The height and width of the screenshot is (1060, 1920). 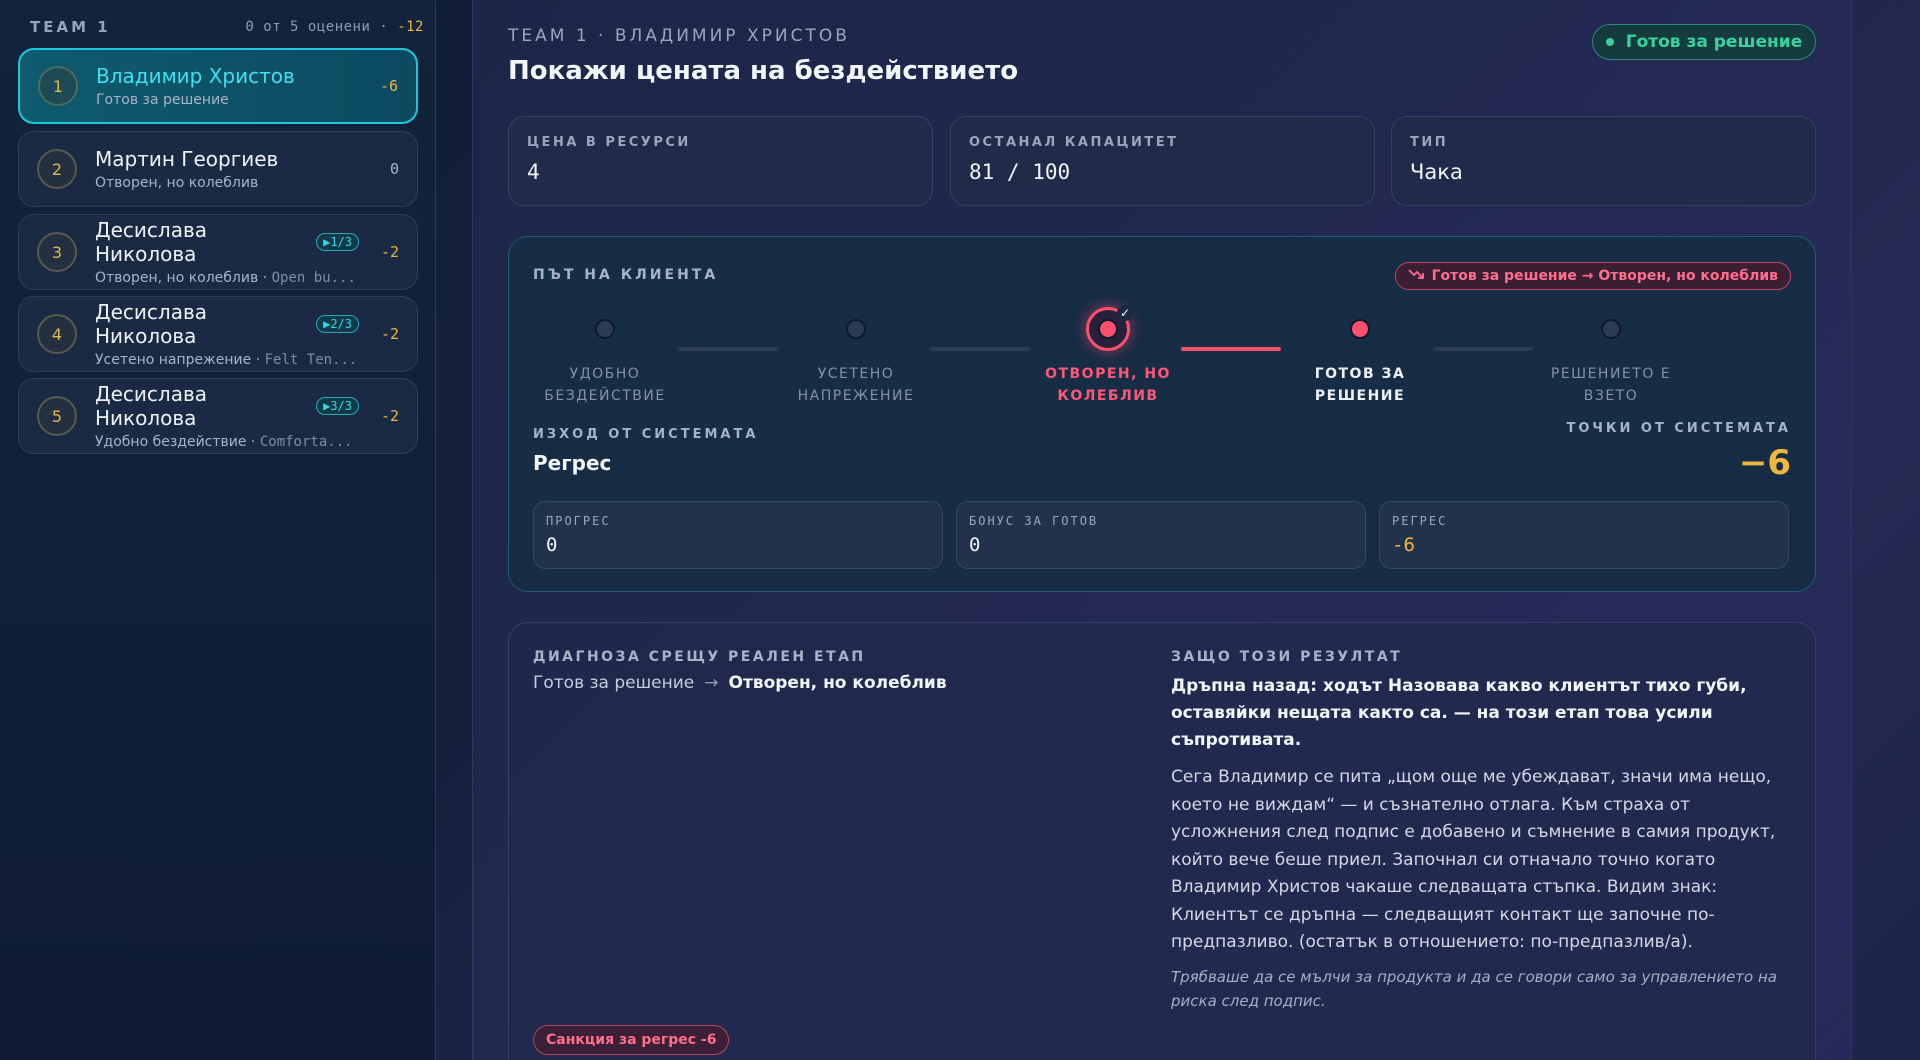 I want to click on journey-step-5: РЕШЕНИЕТО Е ВЗЕТО, so click(x=1611, y=357).